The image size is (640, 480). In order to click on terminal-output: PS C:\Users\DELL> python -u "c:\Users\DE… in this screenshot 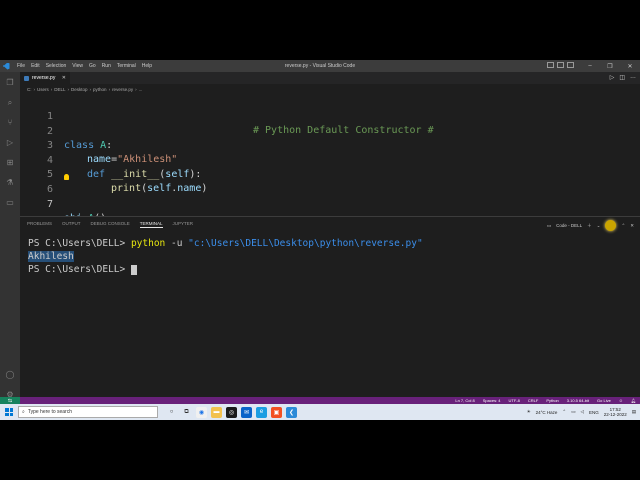, I will do `click(225, 256)`.